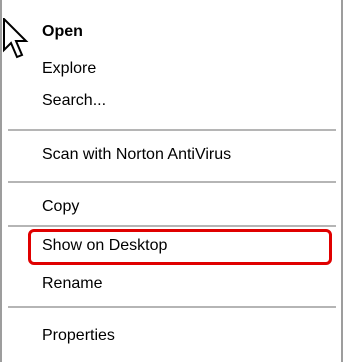 This screenshot has width=345, height=362. I want to click on menu-border-right, so click(342, 181).